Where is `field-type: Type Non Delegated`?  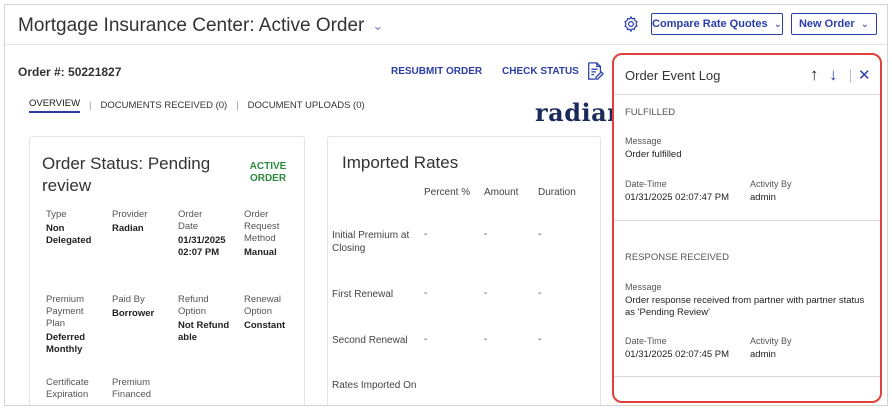
field-type: Type Non Delegated is located at coordinates (74, 228).